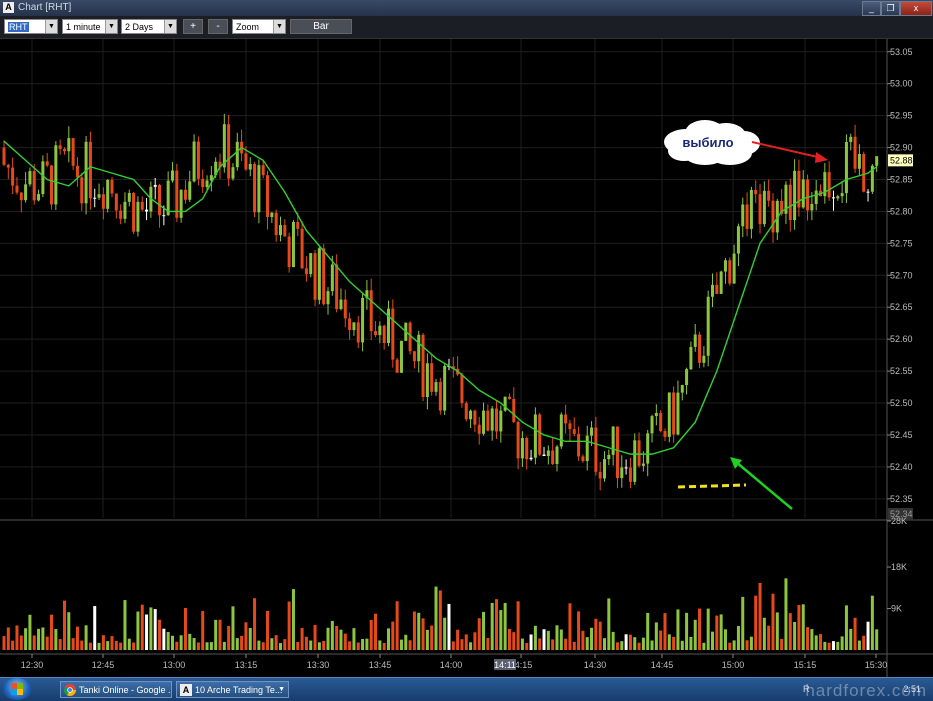  What do you see at coordinates (218, 26) in the screenshot?
I see `zoom-out-button: -` at bounding box center [218, 26].